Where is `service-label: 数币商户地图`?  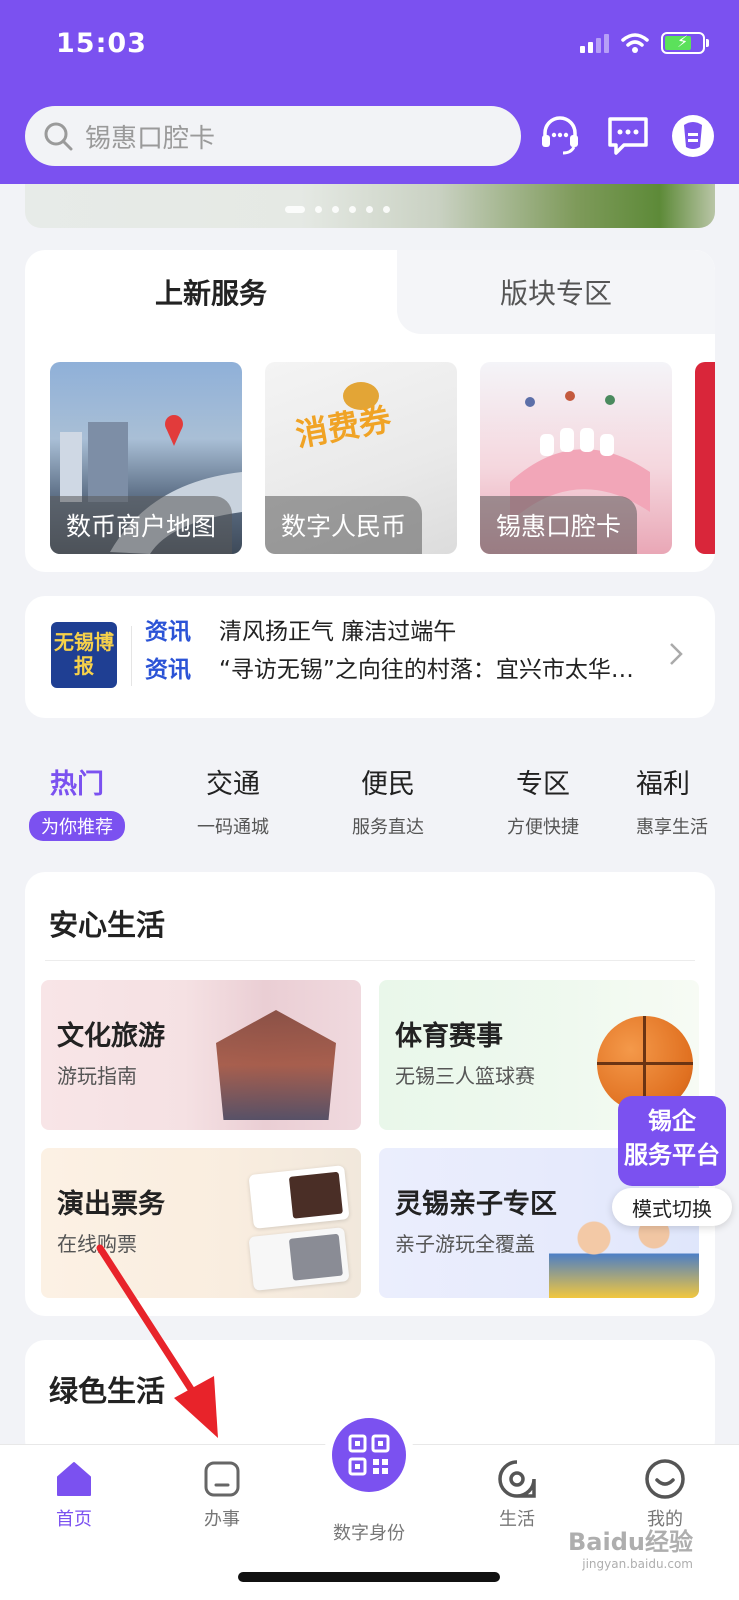 service-label: 数币商户地图 is located at coordinates (141, 525).